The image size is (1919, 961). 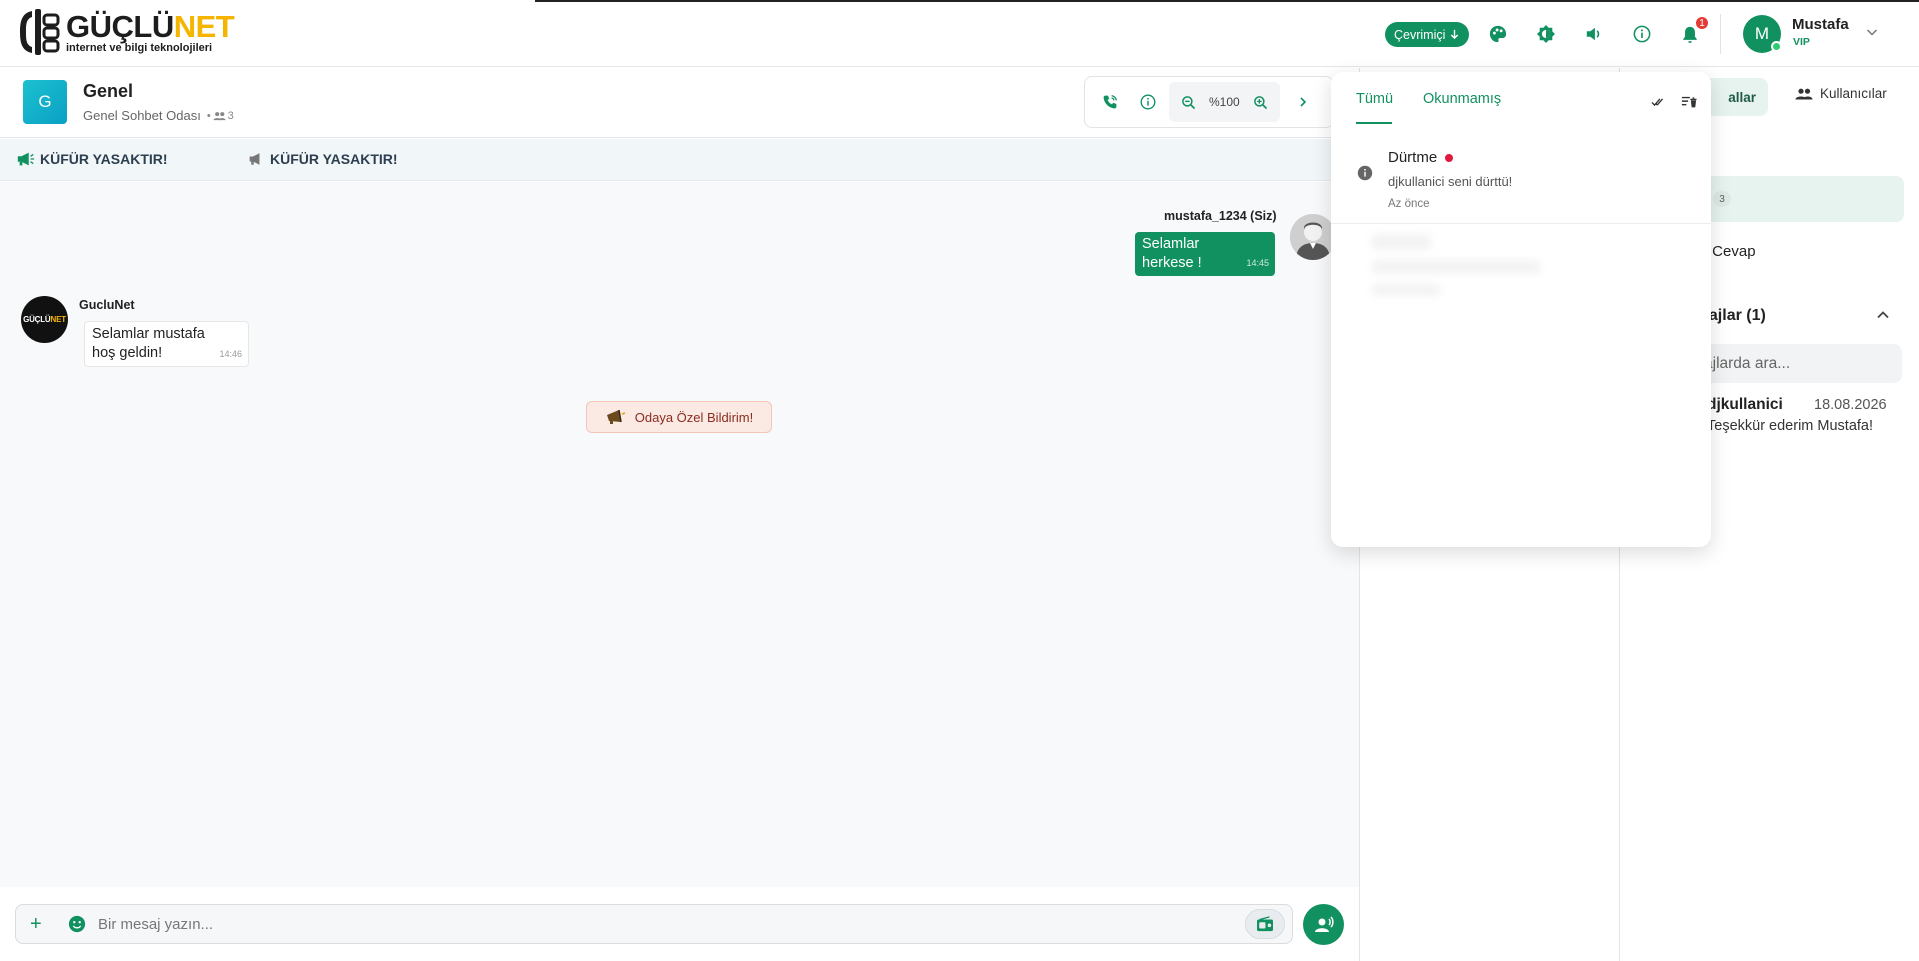 What do you see at coordinates (108, 91) in the screenshot?
I see `room-title: Genel` at bounding box center [108, 91].